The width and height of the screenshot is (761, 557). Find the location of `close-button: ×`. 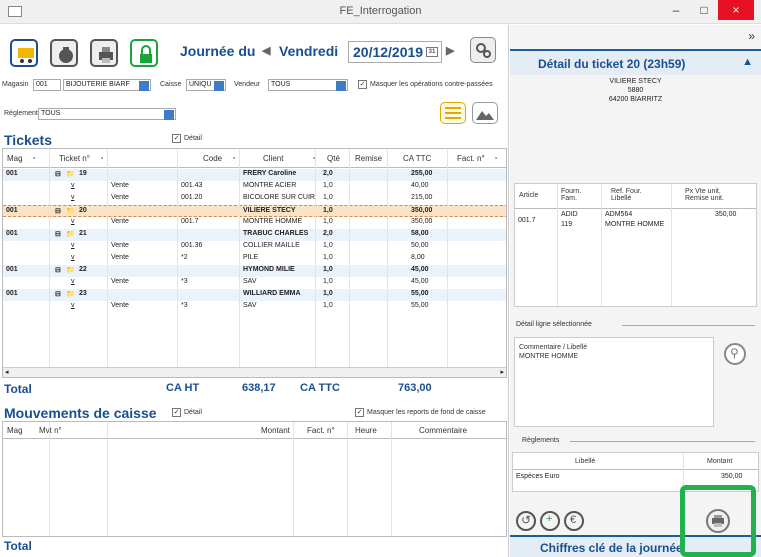

close-button: × is located at coordinates (736, 10).